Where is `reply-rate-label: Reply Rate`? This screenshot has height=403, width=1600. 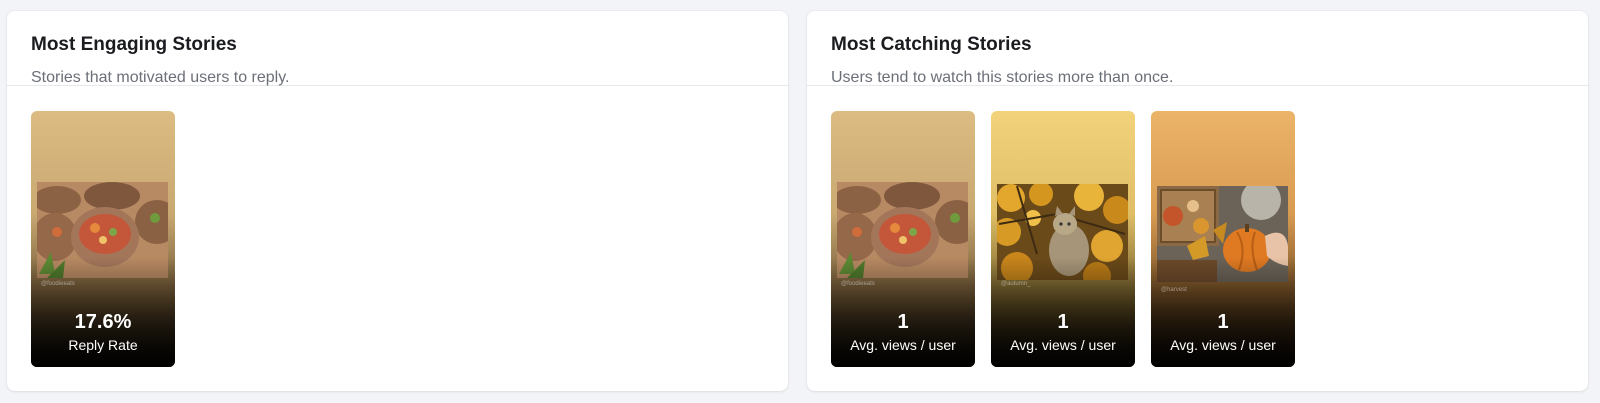 reply-rate-label: Reply Rate is located at coordinates (103, 345).